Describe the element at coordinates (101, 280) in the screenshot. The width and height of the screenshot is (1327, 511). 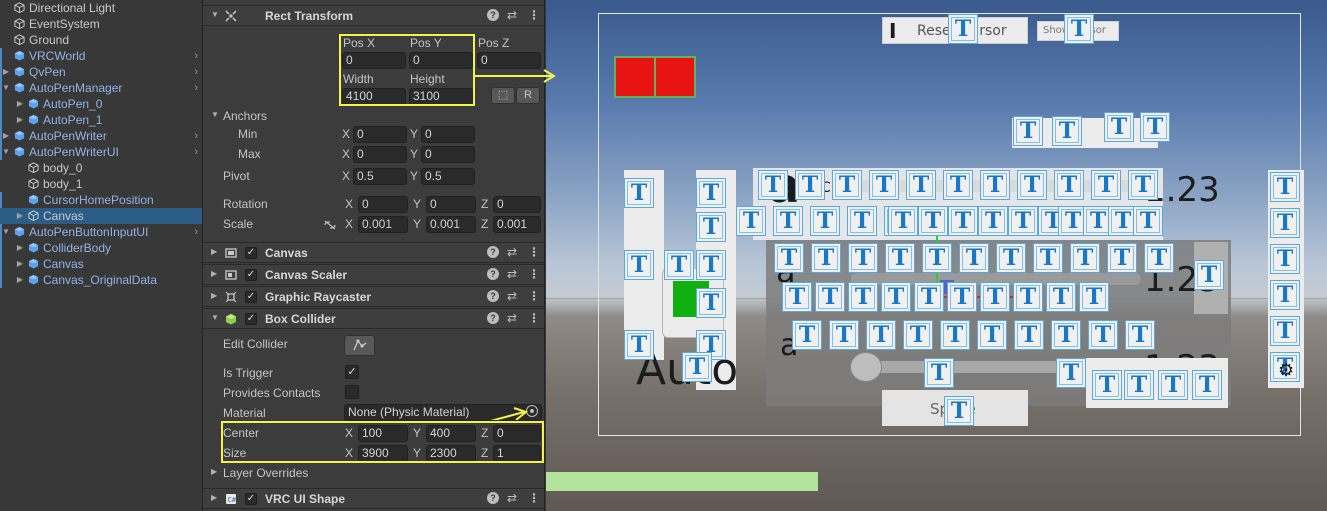
I see `hierarchy-item: ▶ Canvas_OriginalData` at that location.